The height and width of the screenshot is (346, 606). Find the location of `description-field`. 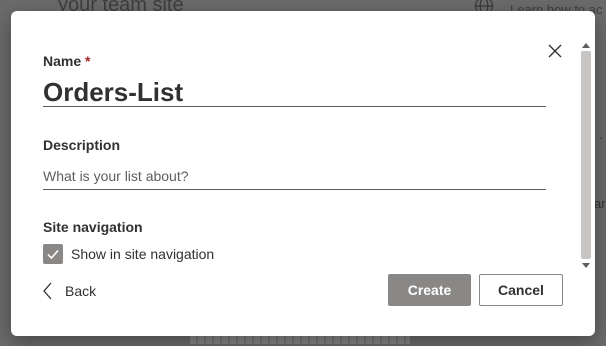

description-field is located at coordinates (294, 176).